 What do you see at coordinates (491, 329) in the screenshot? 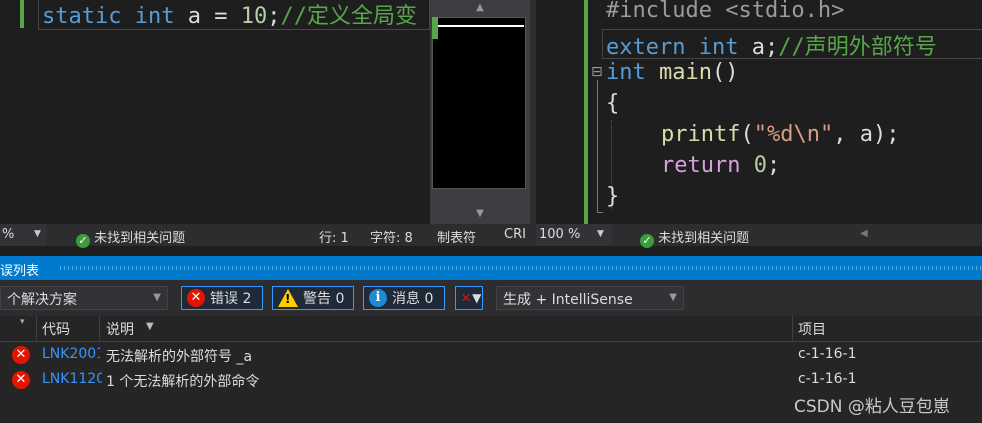
I see `table-header: ▾ 代码 说明 ▼ 项目` at bounding box center [491, 329].